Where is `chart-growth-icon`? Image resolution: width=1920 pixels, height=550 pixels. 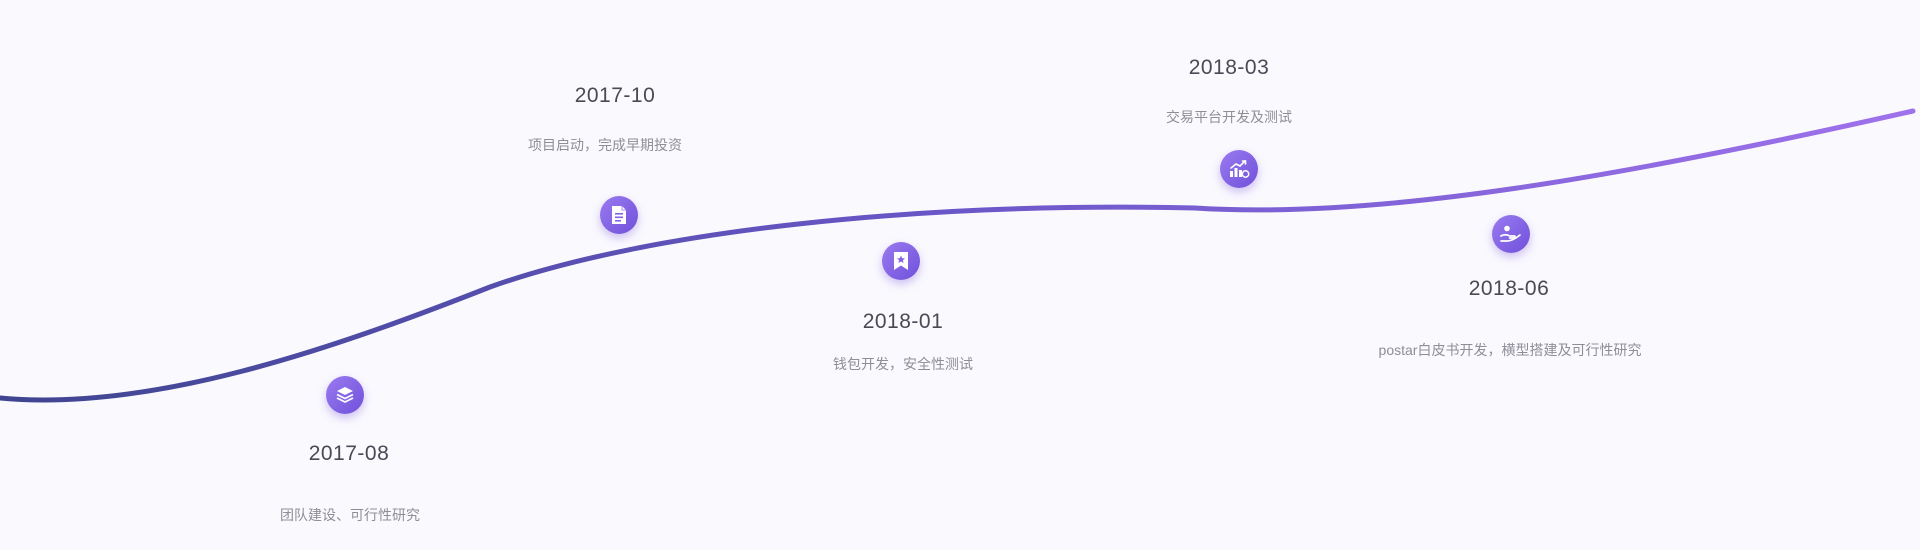 chart-growth-icon is located at coordinates (1240, 169).